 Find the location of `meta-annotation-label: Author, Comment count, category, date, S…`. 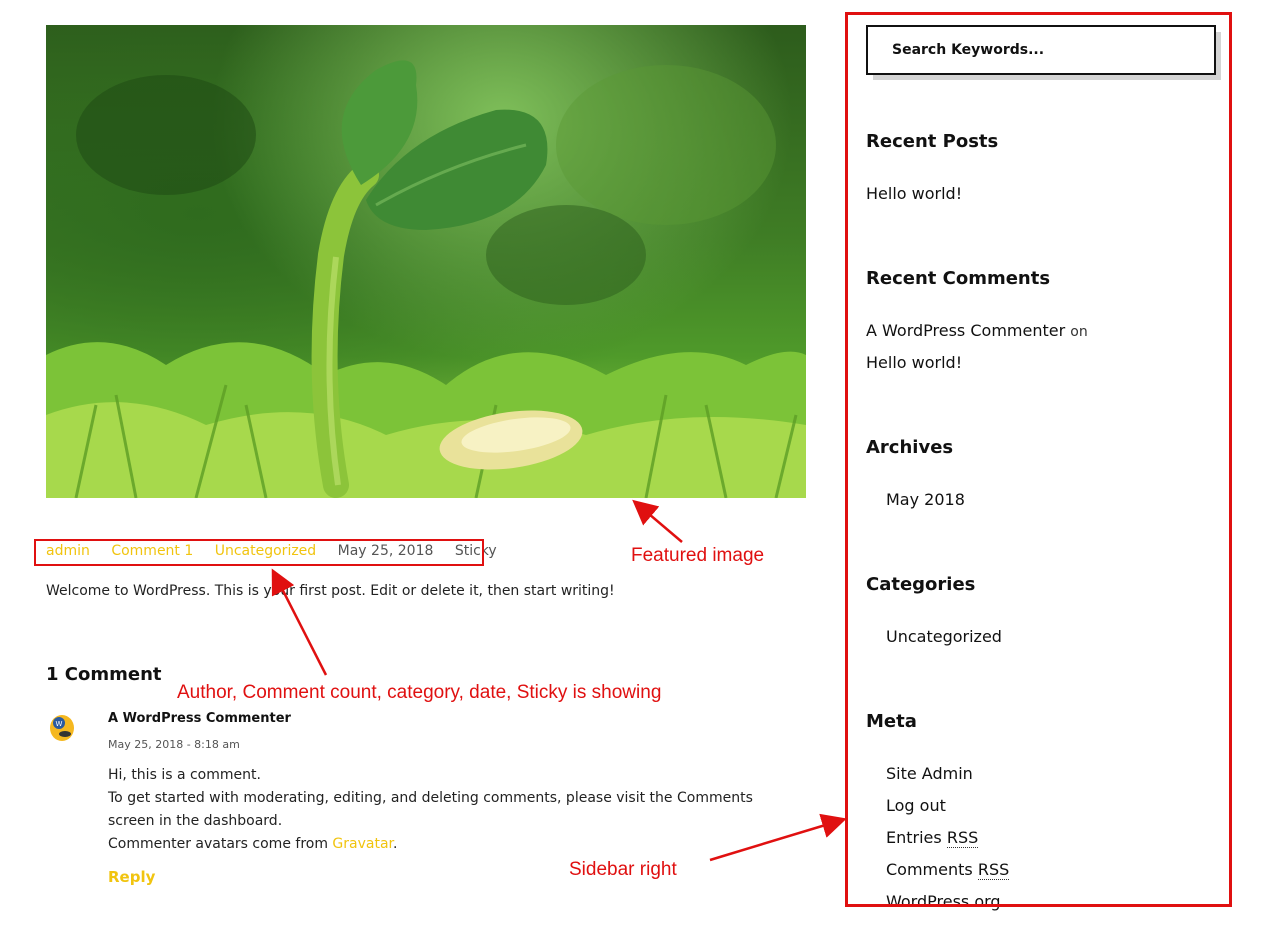

meta-annotation-label: Author, Comment count, category, date, S… is located at coordinates (419, 692).